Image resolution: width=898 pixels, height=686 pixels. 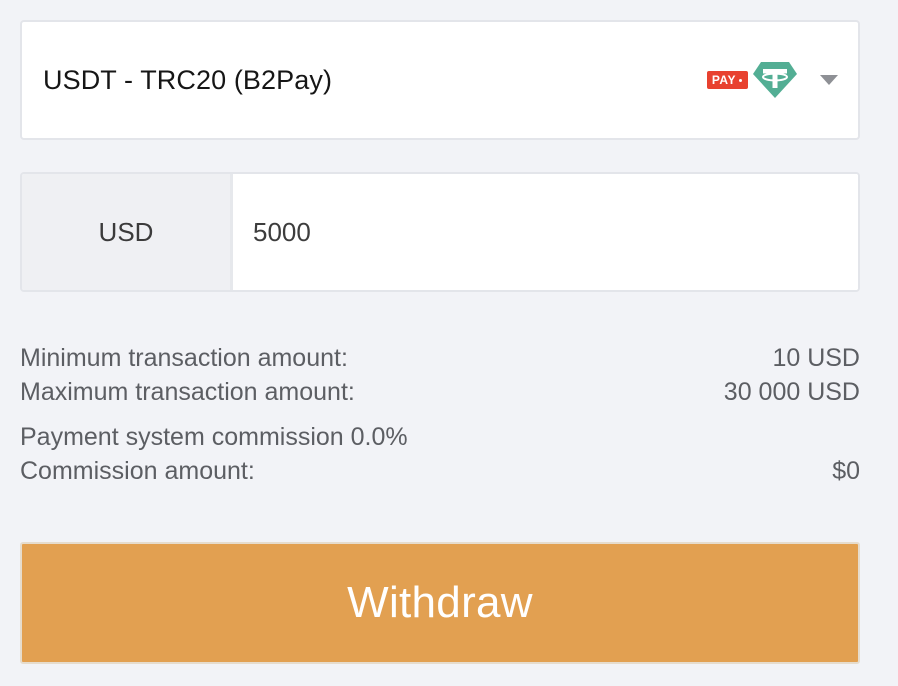 What do you see at coordinates (187, 392) in the screenshot?
I see `max-amount-label: Maximum transaction amount:` at bounding box center [187, 392].